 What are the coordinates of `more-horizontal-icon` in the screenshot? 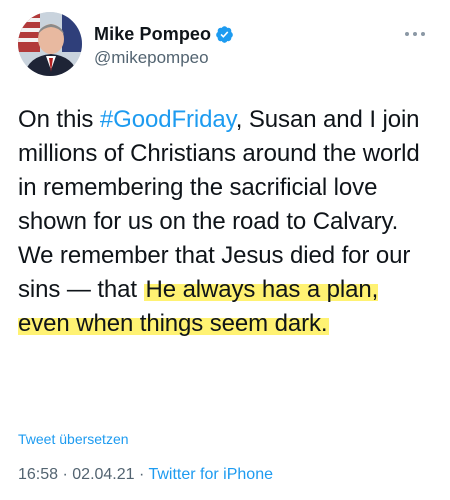 It's located at (415, 31).